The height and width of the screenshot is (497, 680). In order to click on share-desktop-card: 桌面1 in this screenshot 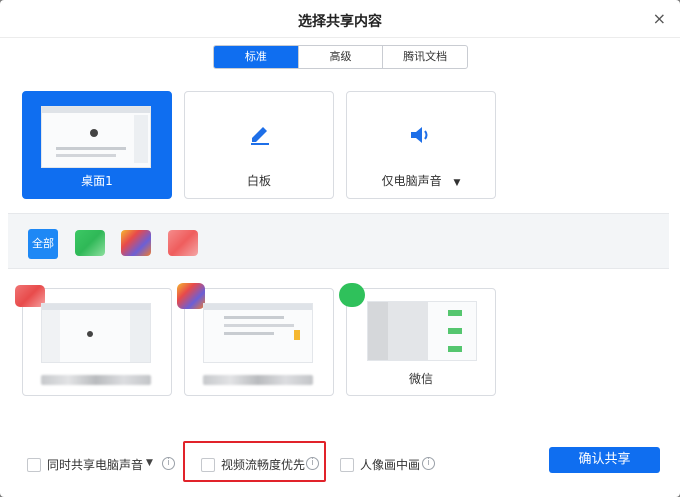, I will do `click(97, 145)`.